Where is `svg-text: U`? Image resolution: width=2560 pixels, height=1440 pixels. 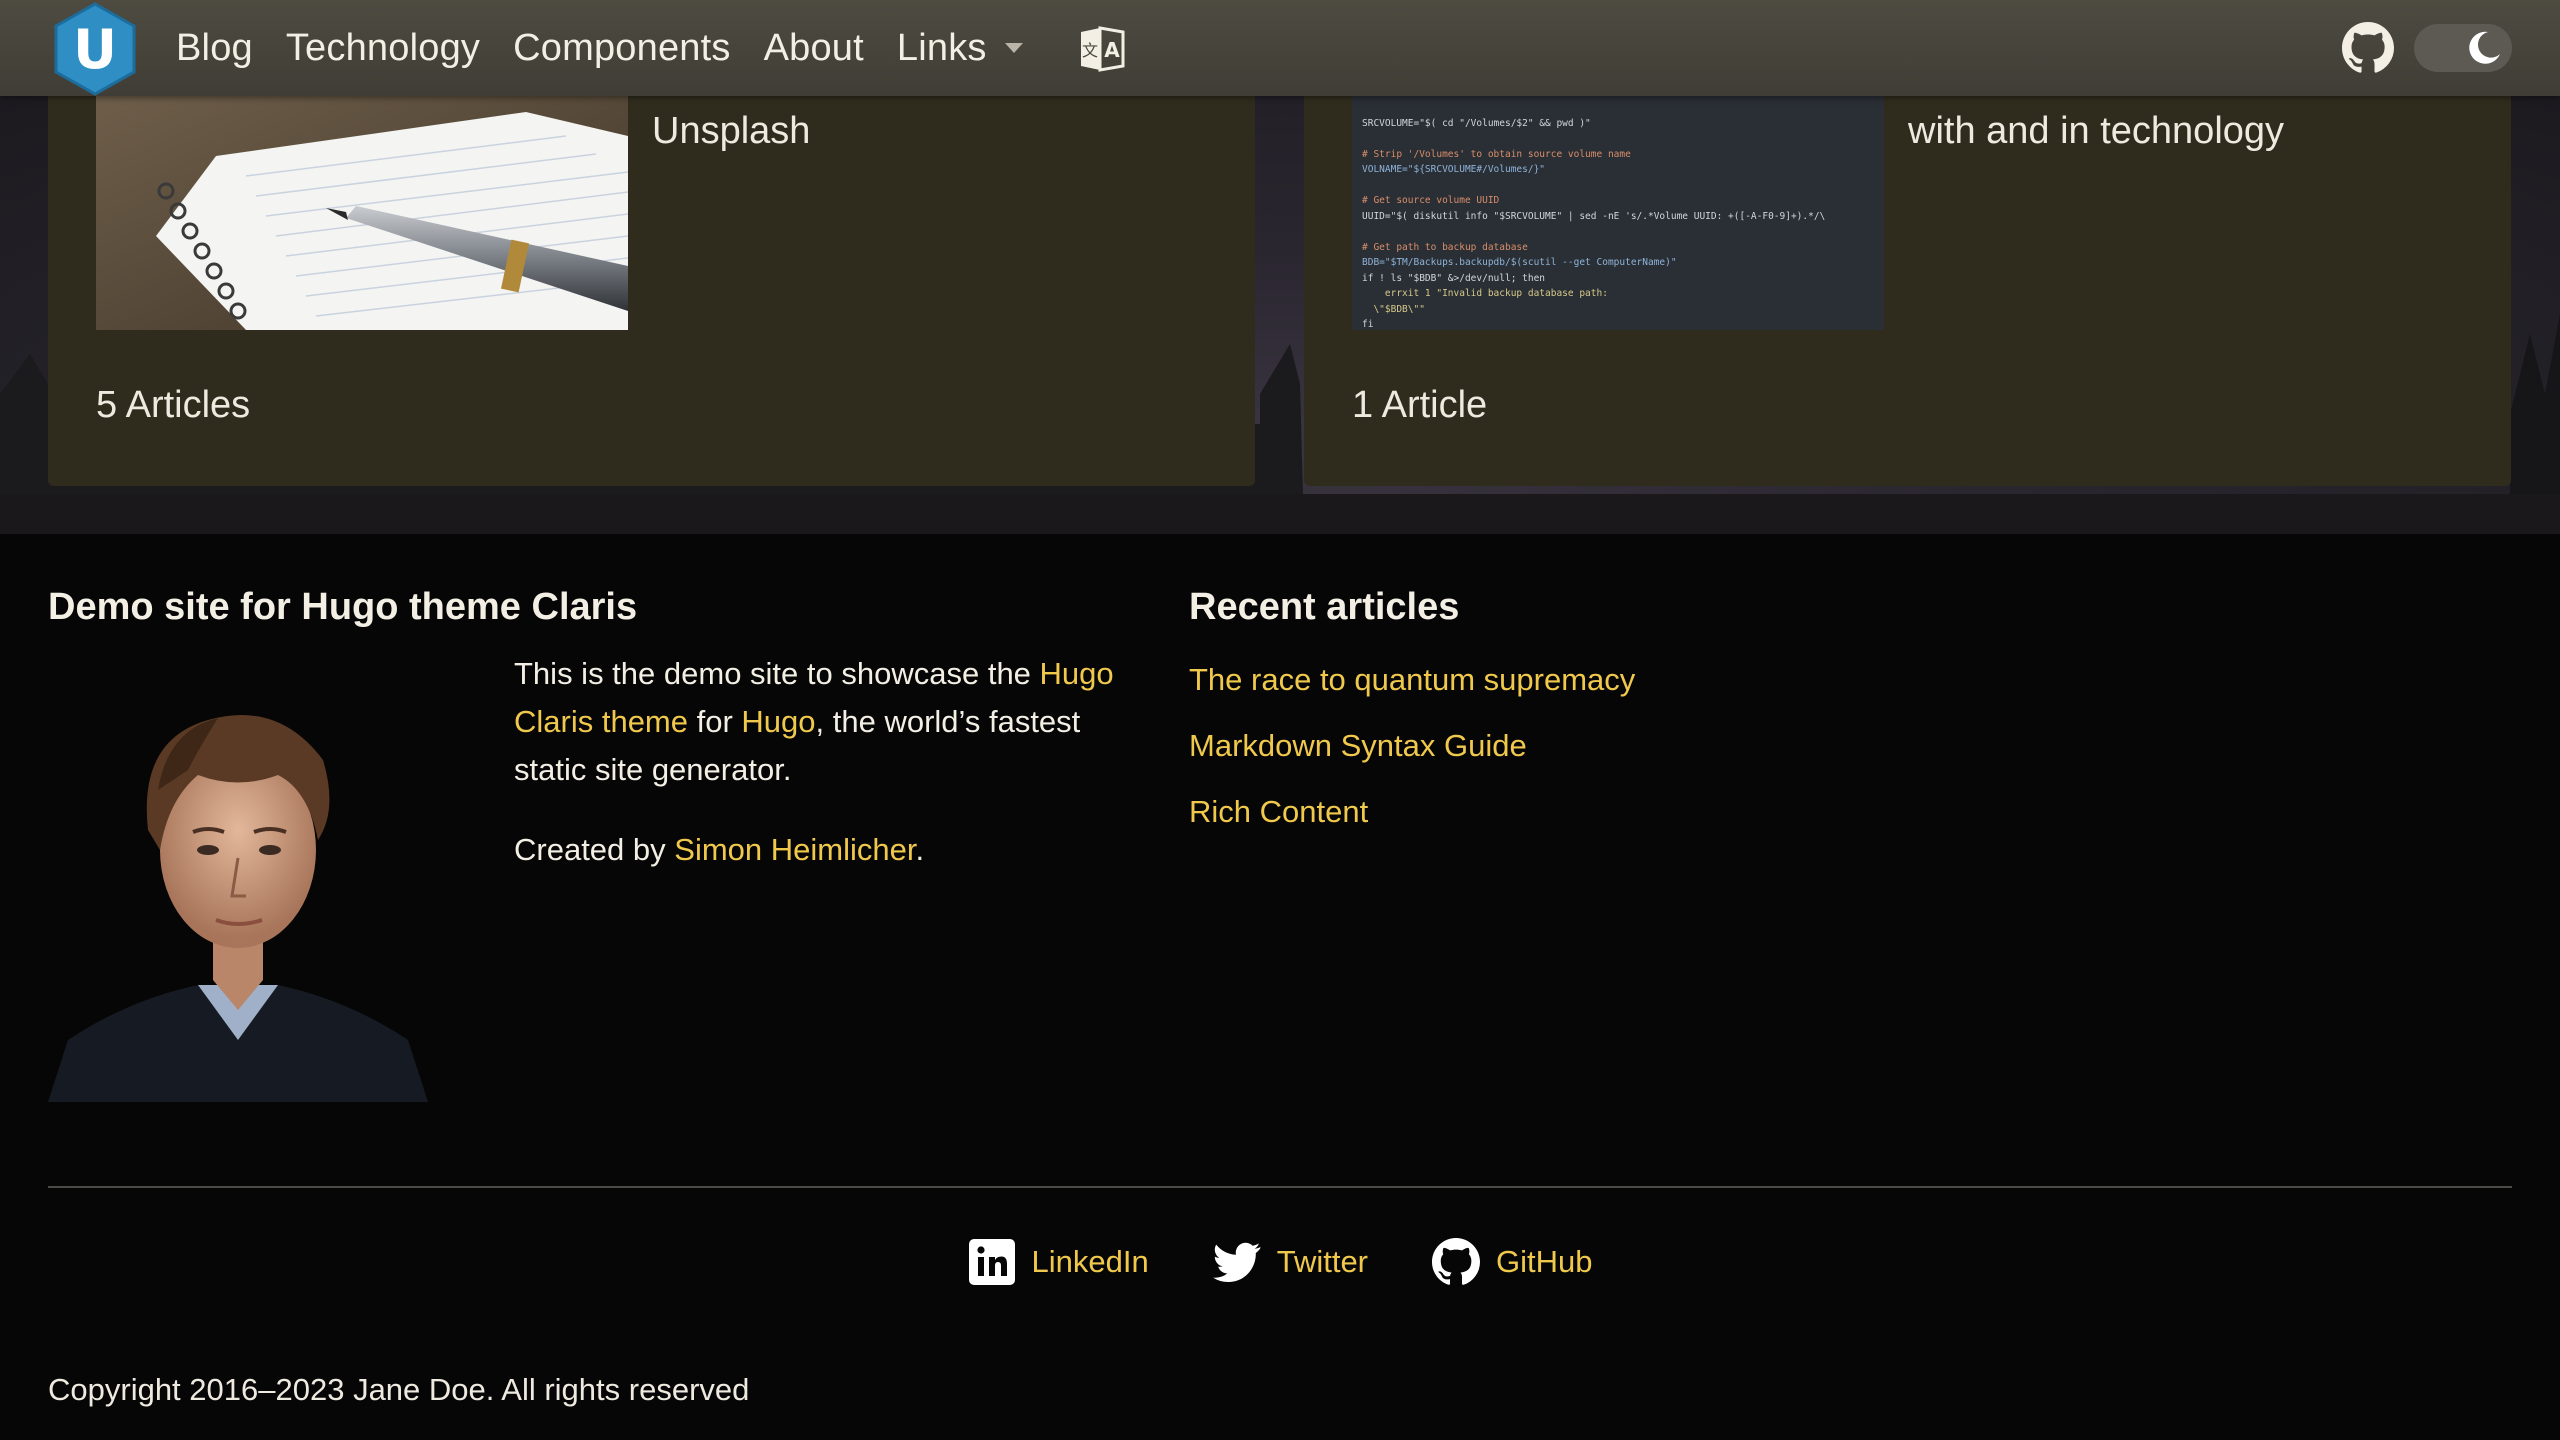
svg-text: U is located at coordinates (95, 49).